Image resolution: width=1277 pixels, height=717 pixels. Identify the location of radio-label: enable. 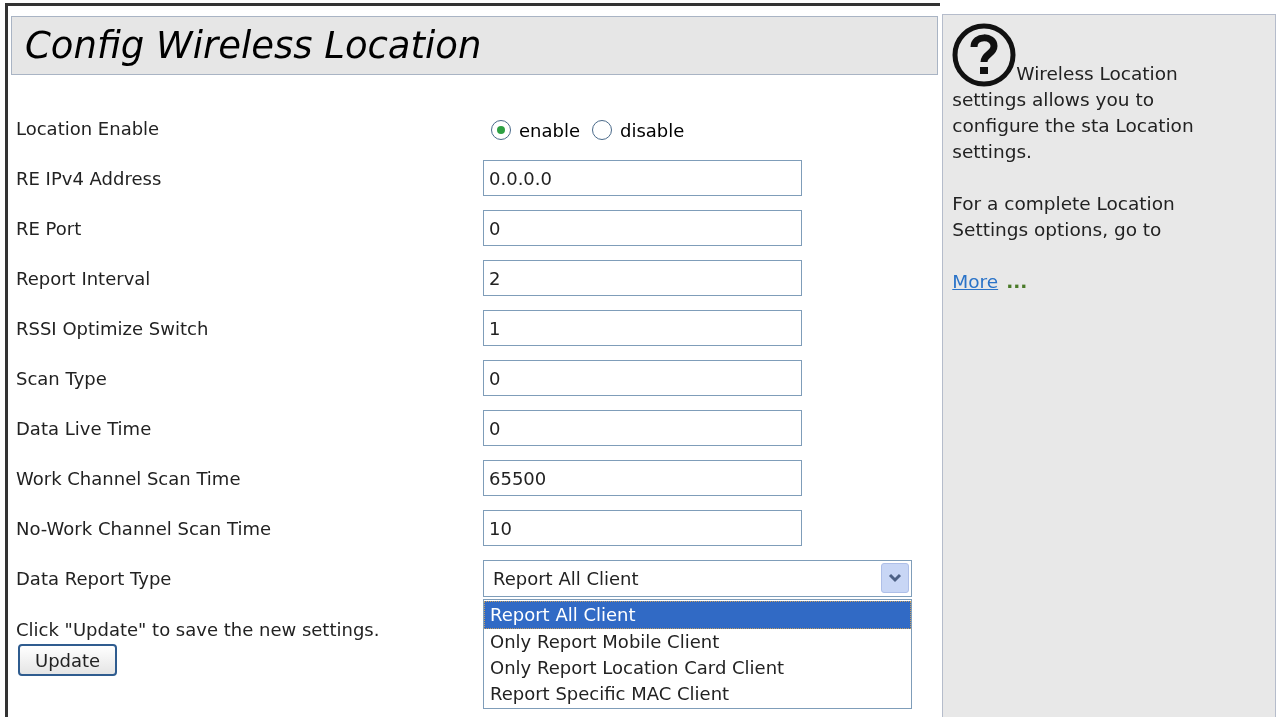
(549, 130).